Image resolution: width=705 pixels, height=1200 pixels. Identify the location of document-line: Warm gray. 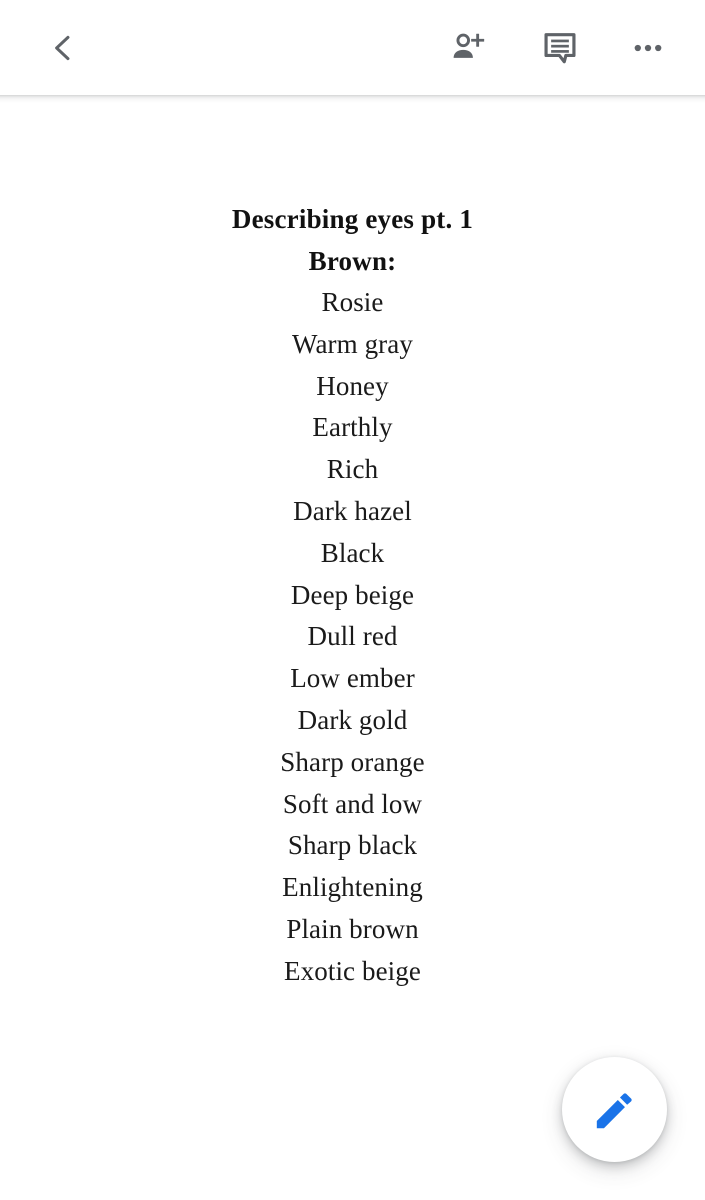
(352, 343).